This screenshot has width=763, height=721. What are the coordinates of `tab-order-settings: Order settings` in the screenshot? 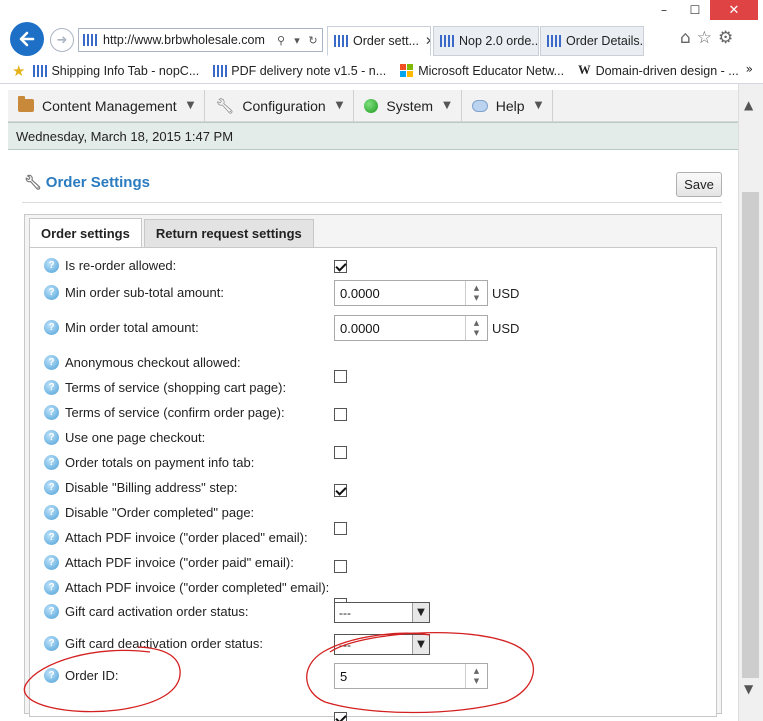 It's located at (85, 233).